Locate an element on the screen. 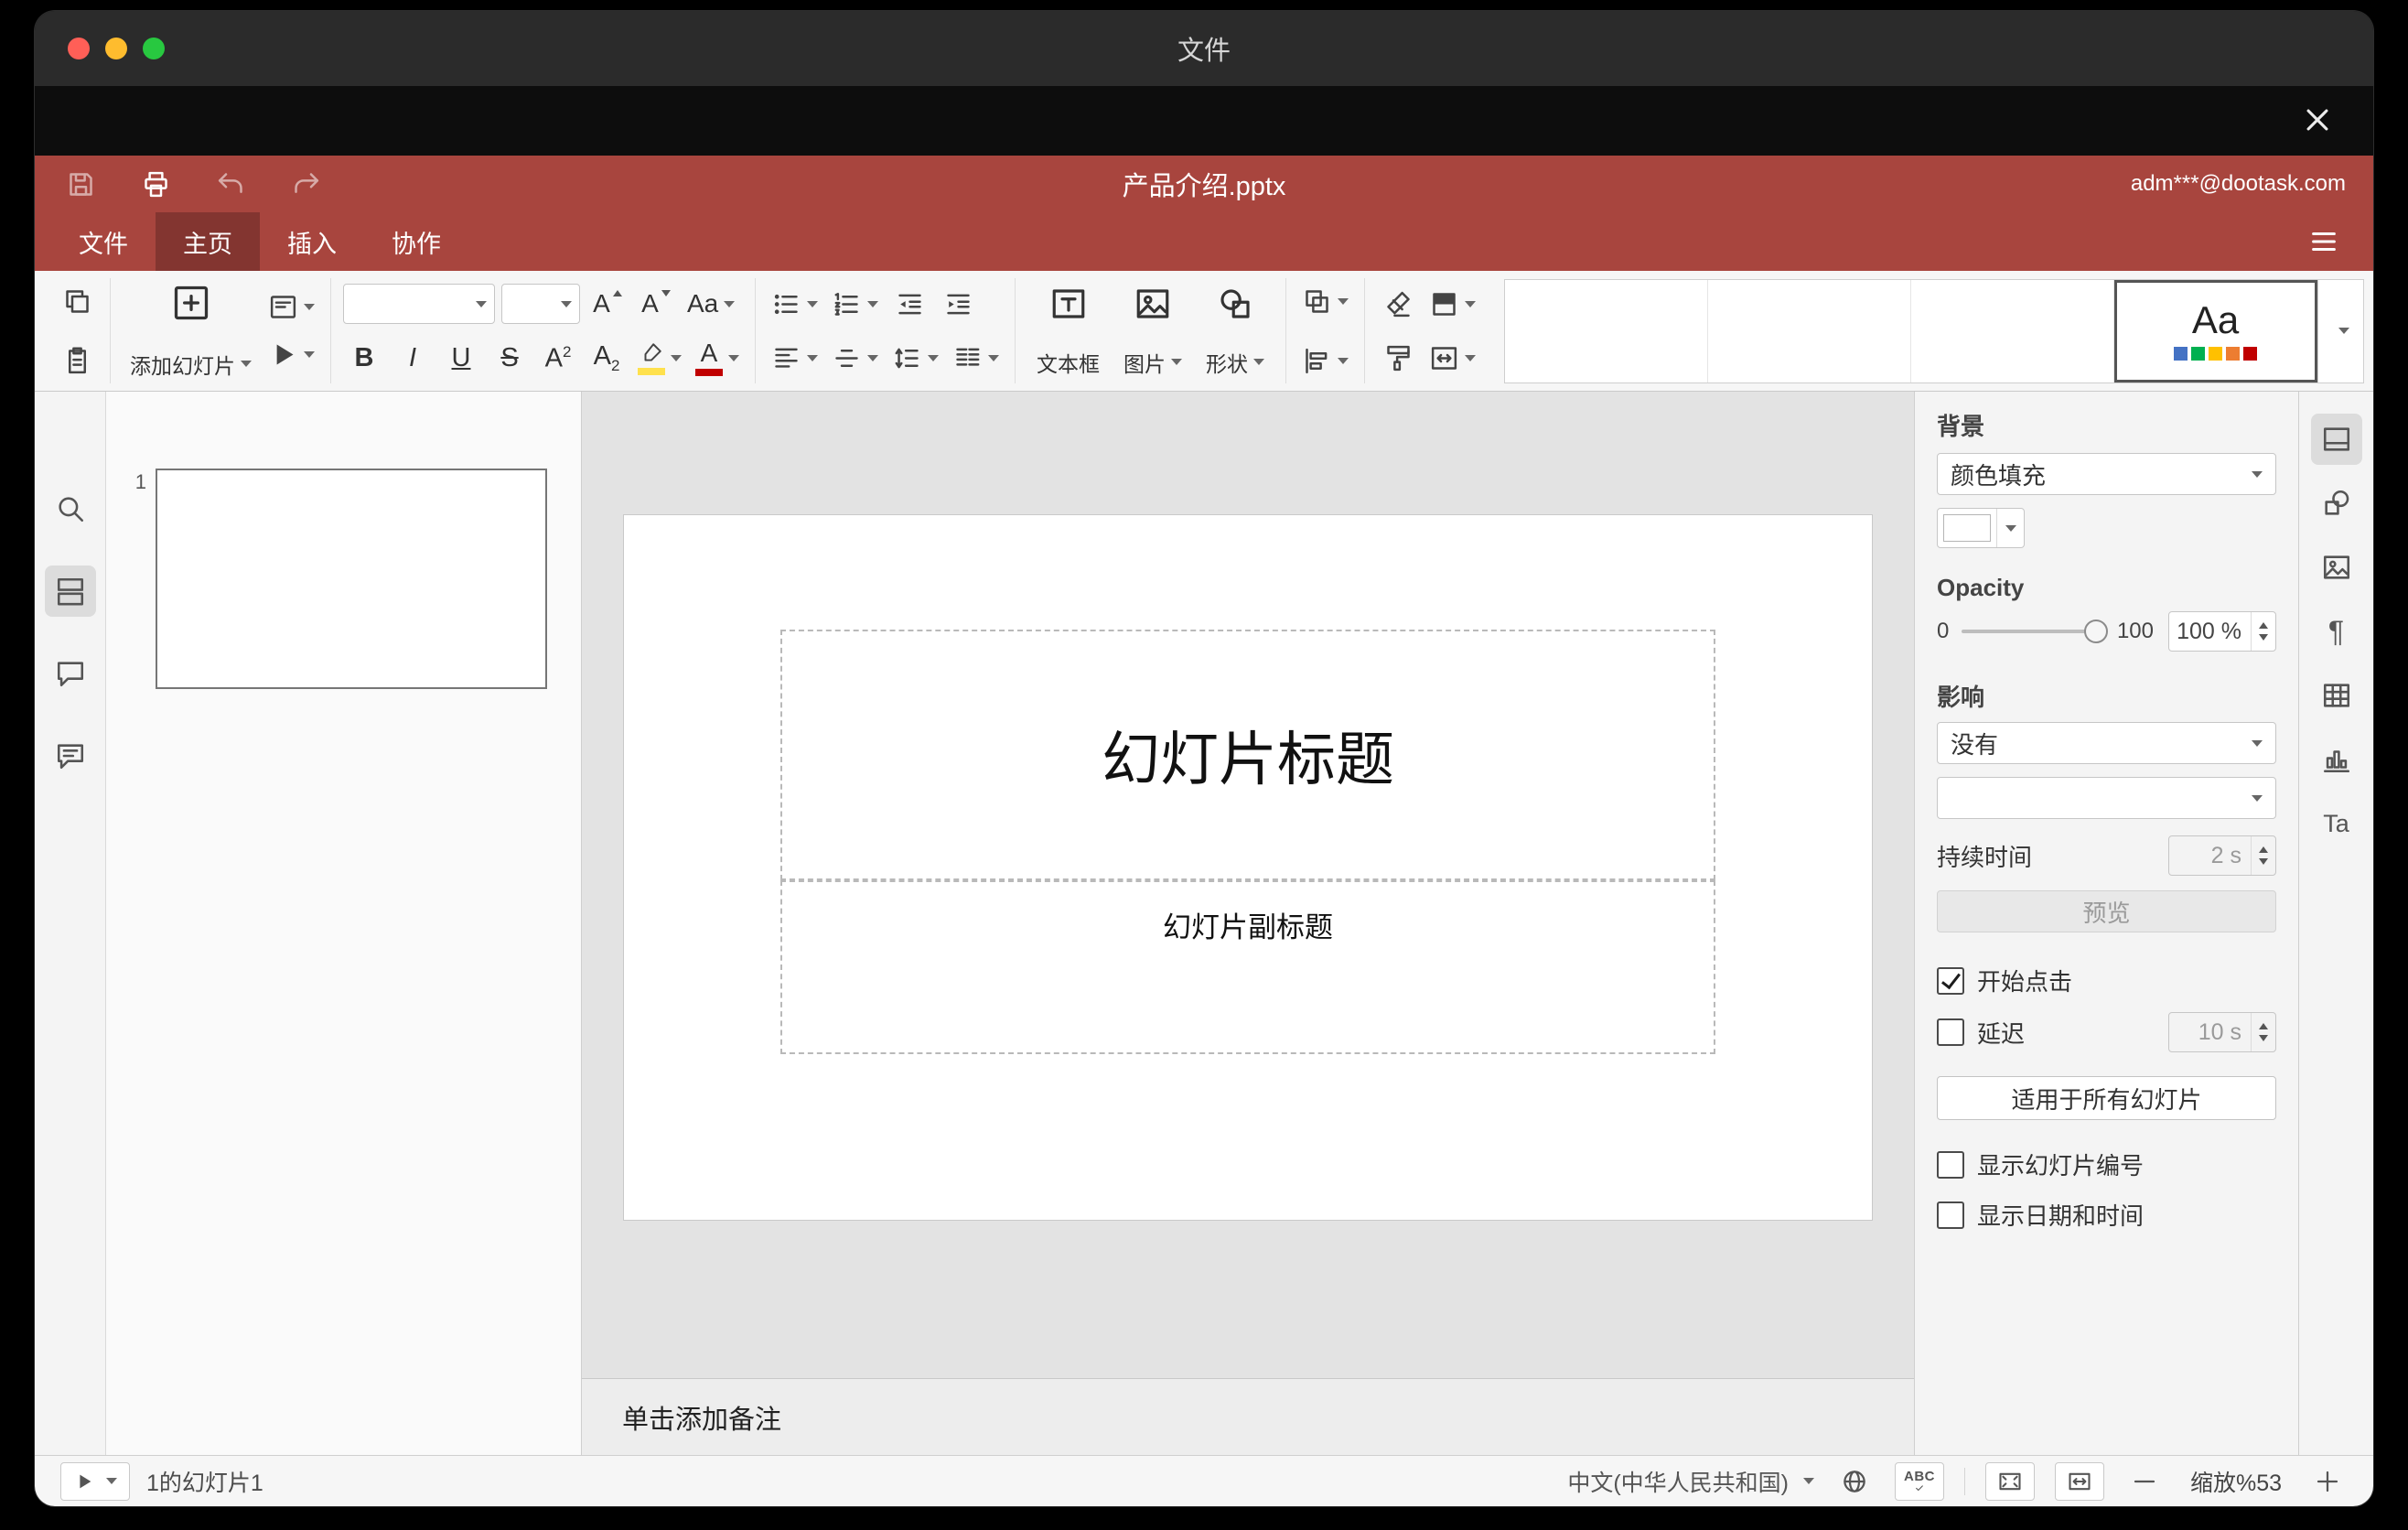 The image size is (2408, 1530). chart-settings-tab is located at coordinates (2336, 759).